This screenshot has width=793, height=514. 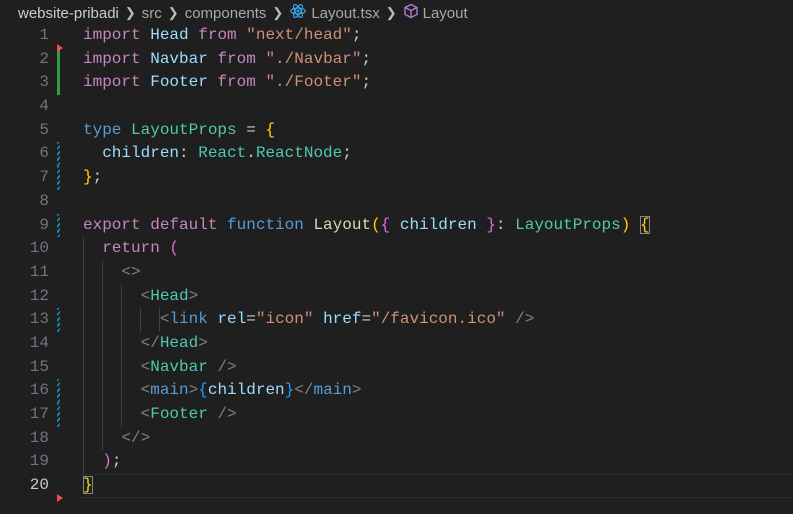 What do you see at coordinates (39, 248) in the screenshot?
I see `line-number: 10` at bounding box center [39, 248].